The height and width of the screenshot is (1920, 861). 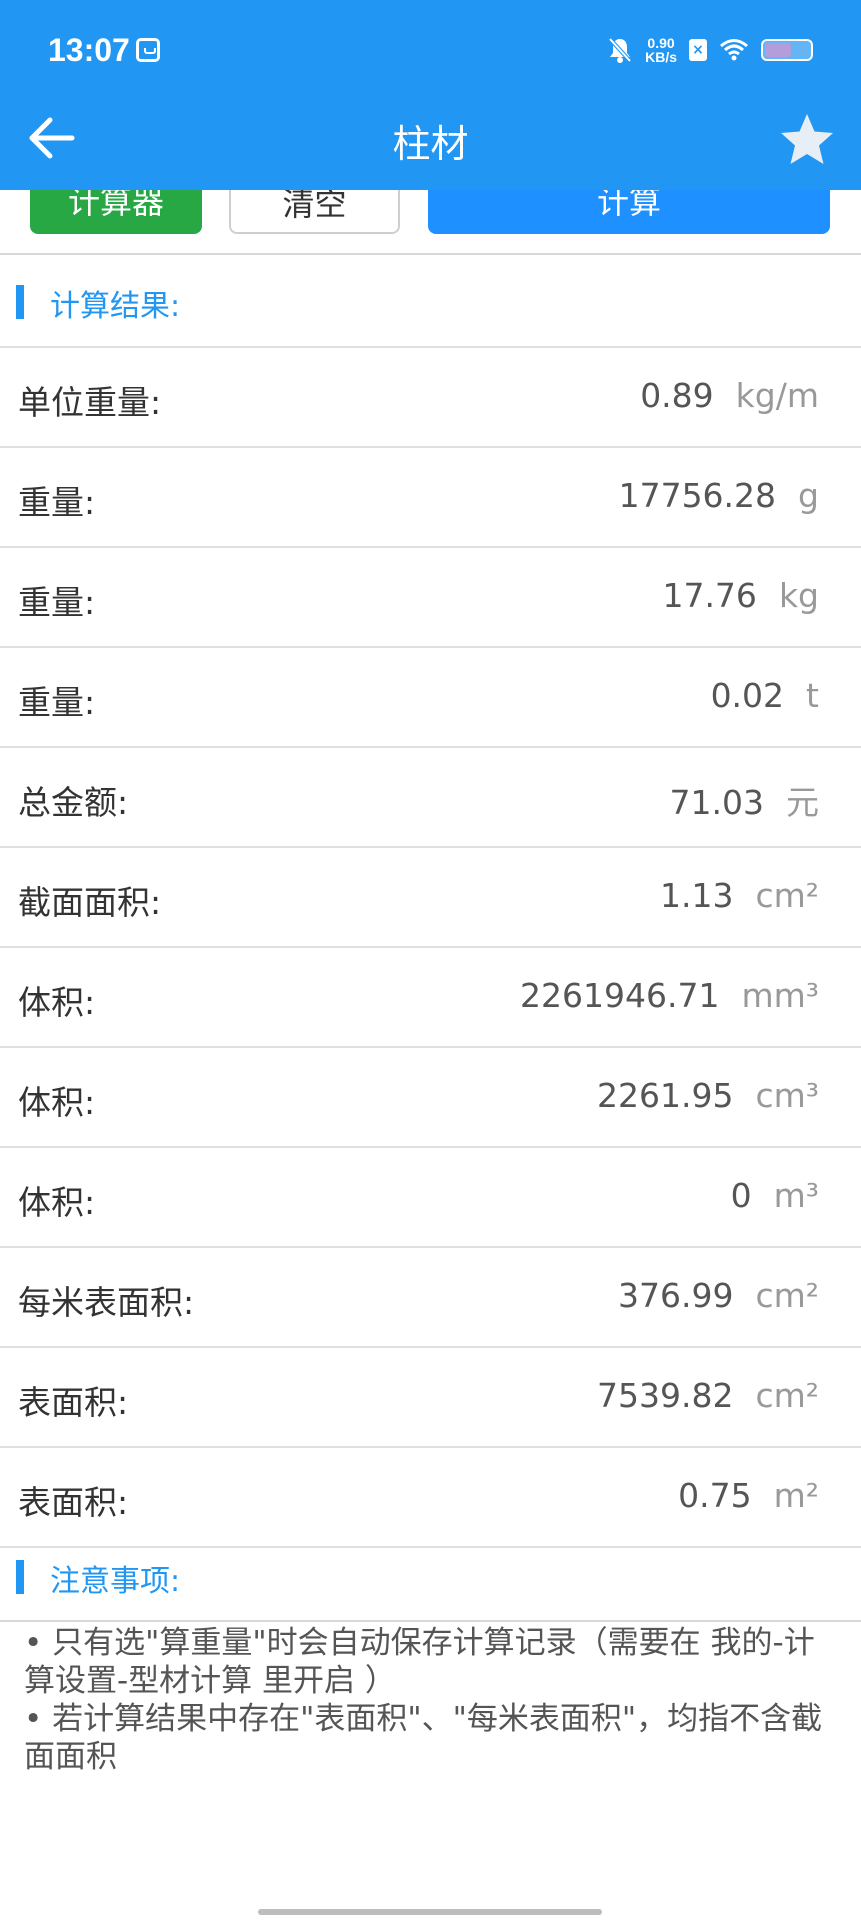 I want to click on sim-icon: ×, so click(x=698, y=50).